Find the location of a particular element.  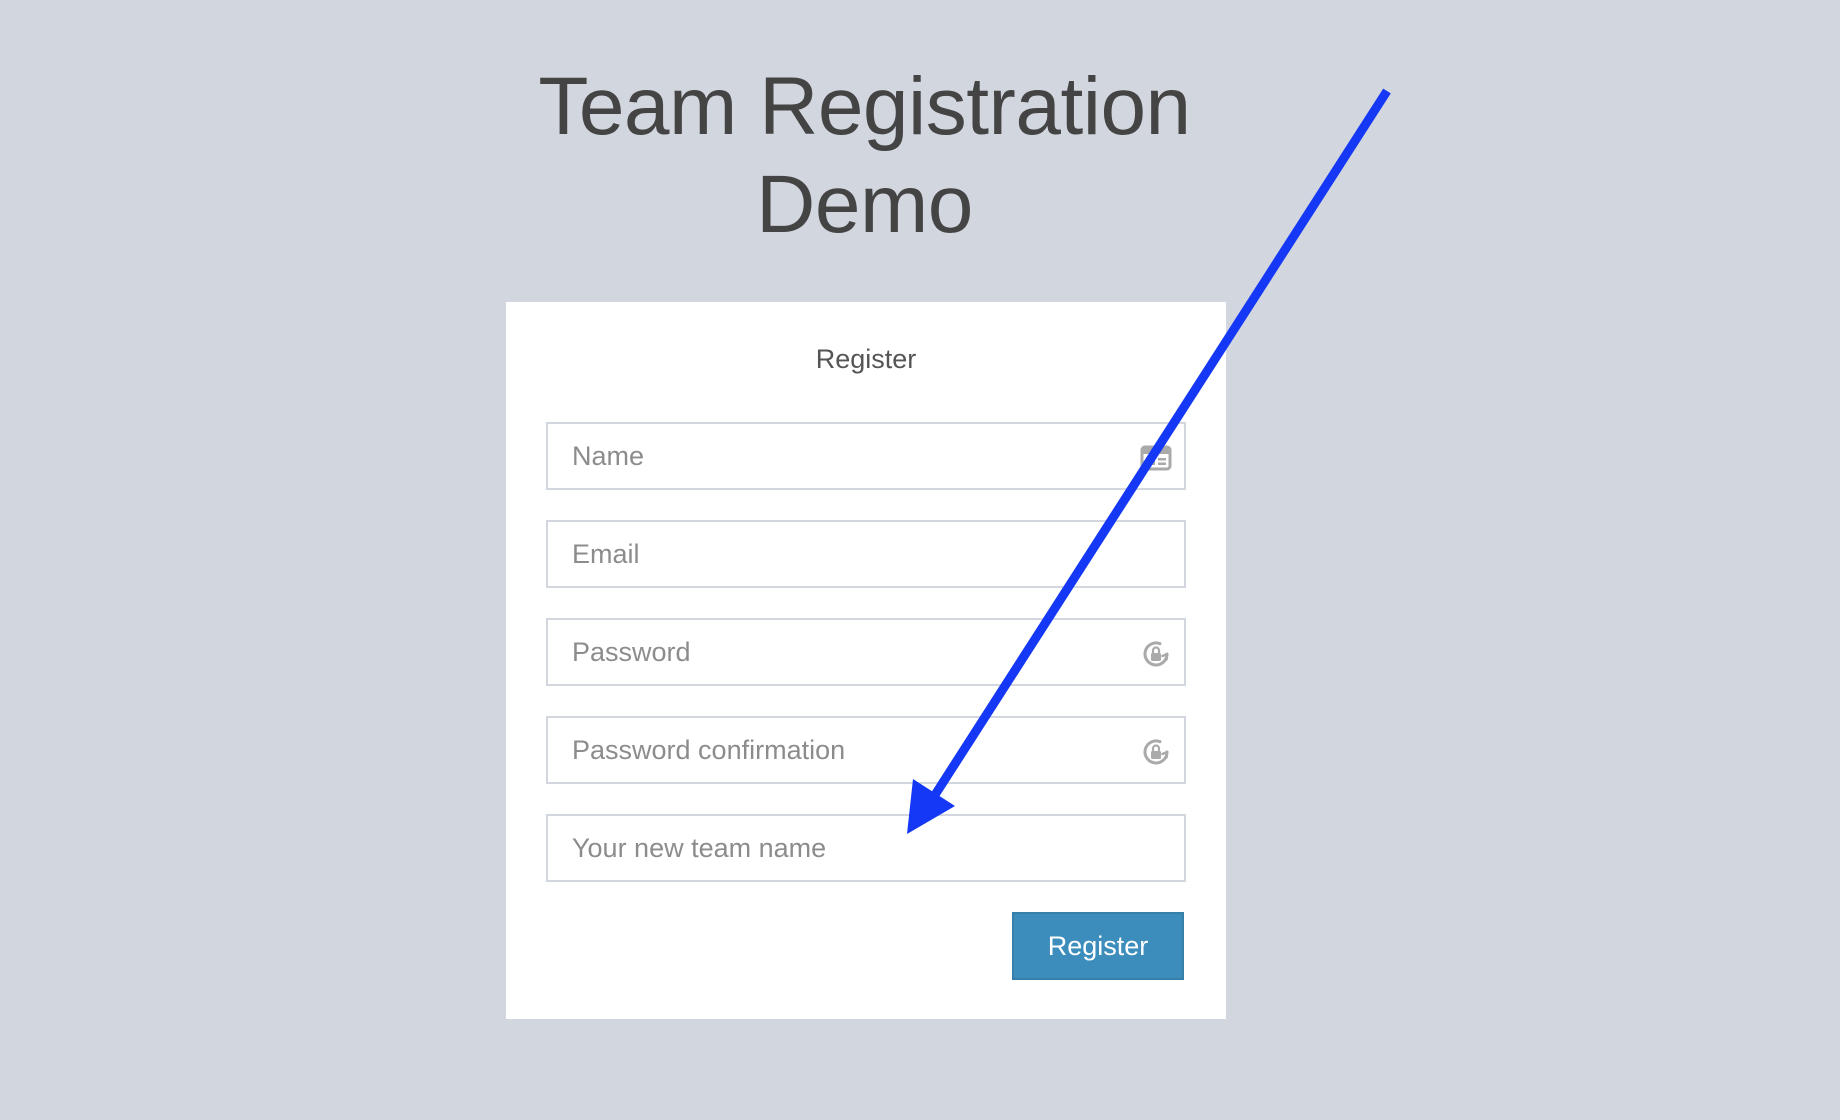

password-input is located at coordinates (866, 652).